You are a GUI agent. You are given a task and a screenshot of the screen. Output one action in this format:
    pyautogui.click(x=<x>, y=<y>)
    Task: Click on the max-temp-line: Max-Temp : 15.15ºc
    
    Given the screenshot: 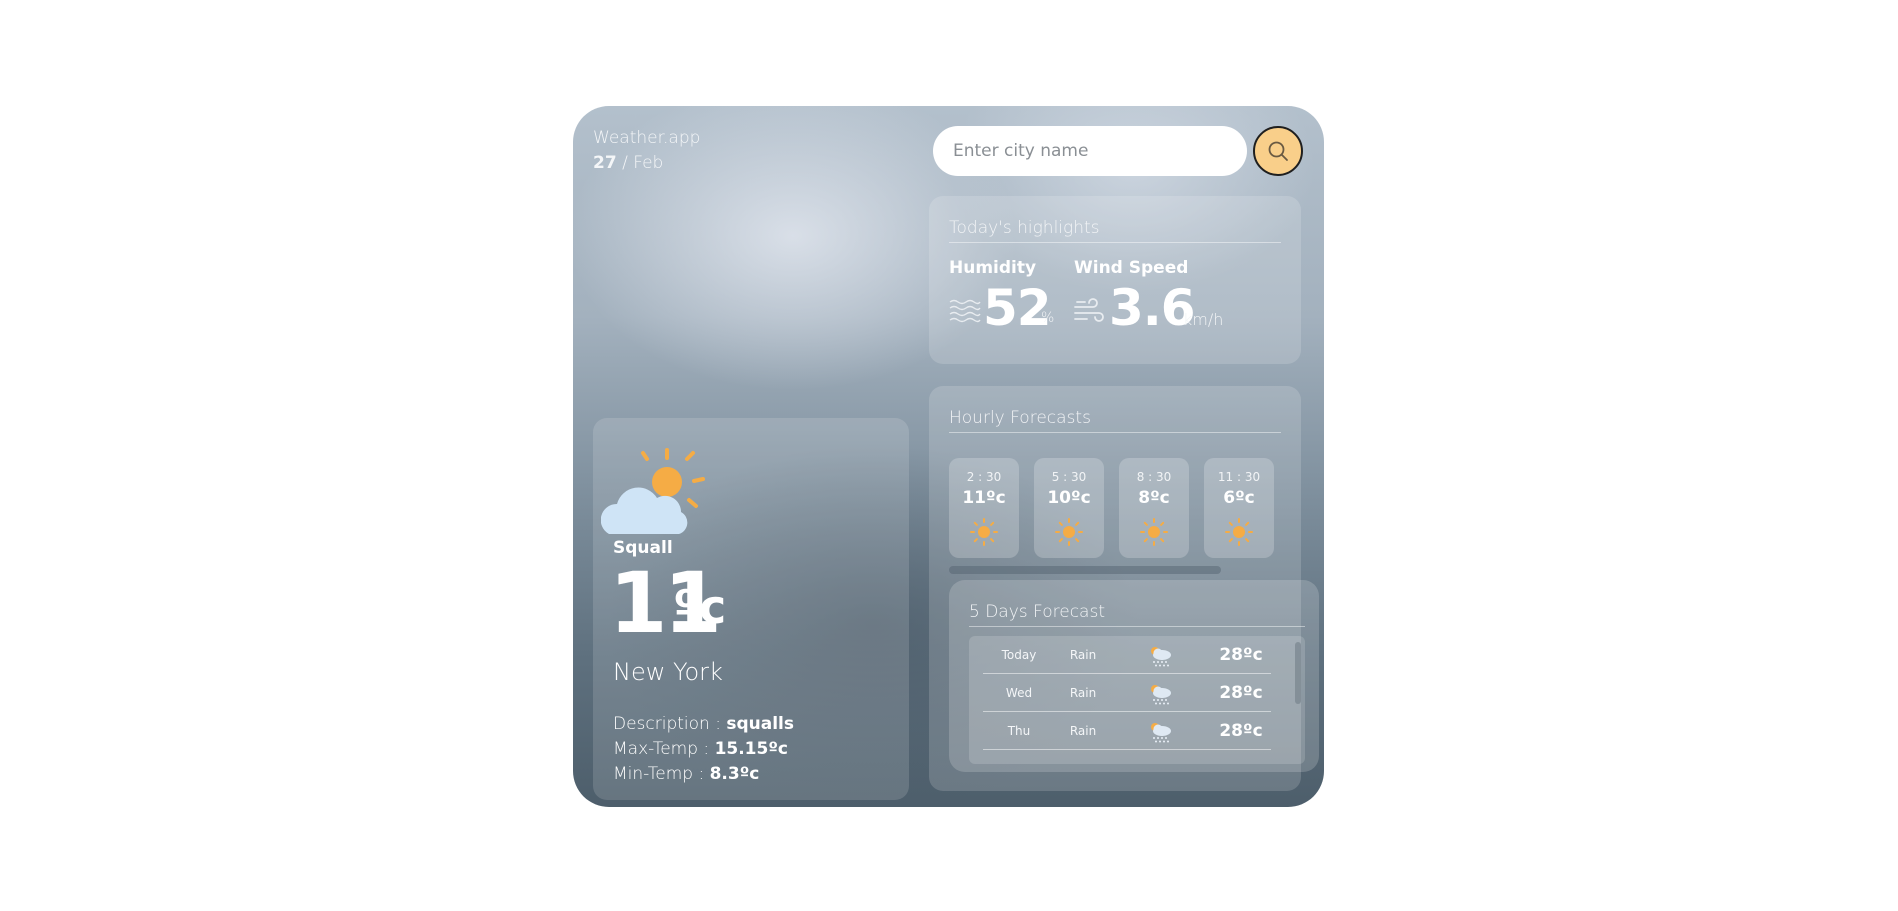 What is the action you would take?
    pyautogui.click(x=700, y=749)
    